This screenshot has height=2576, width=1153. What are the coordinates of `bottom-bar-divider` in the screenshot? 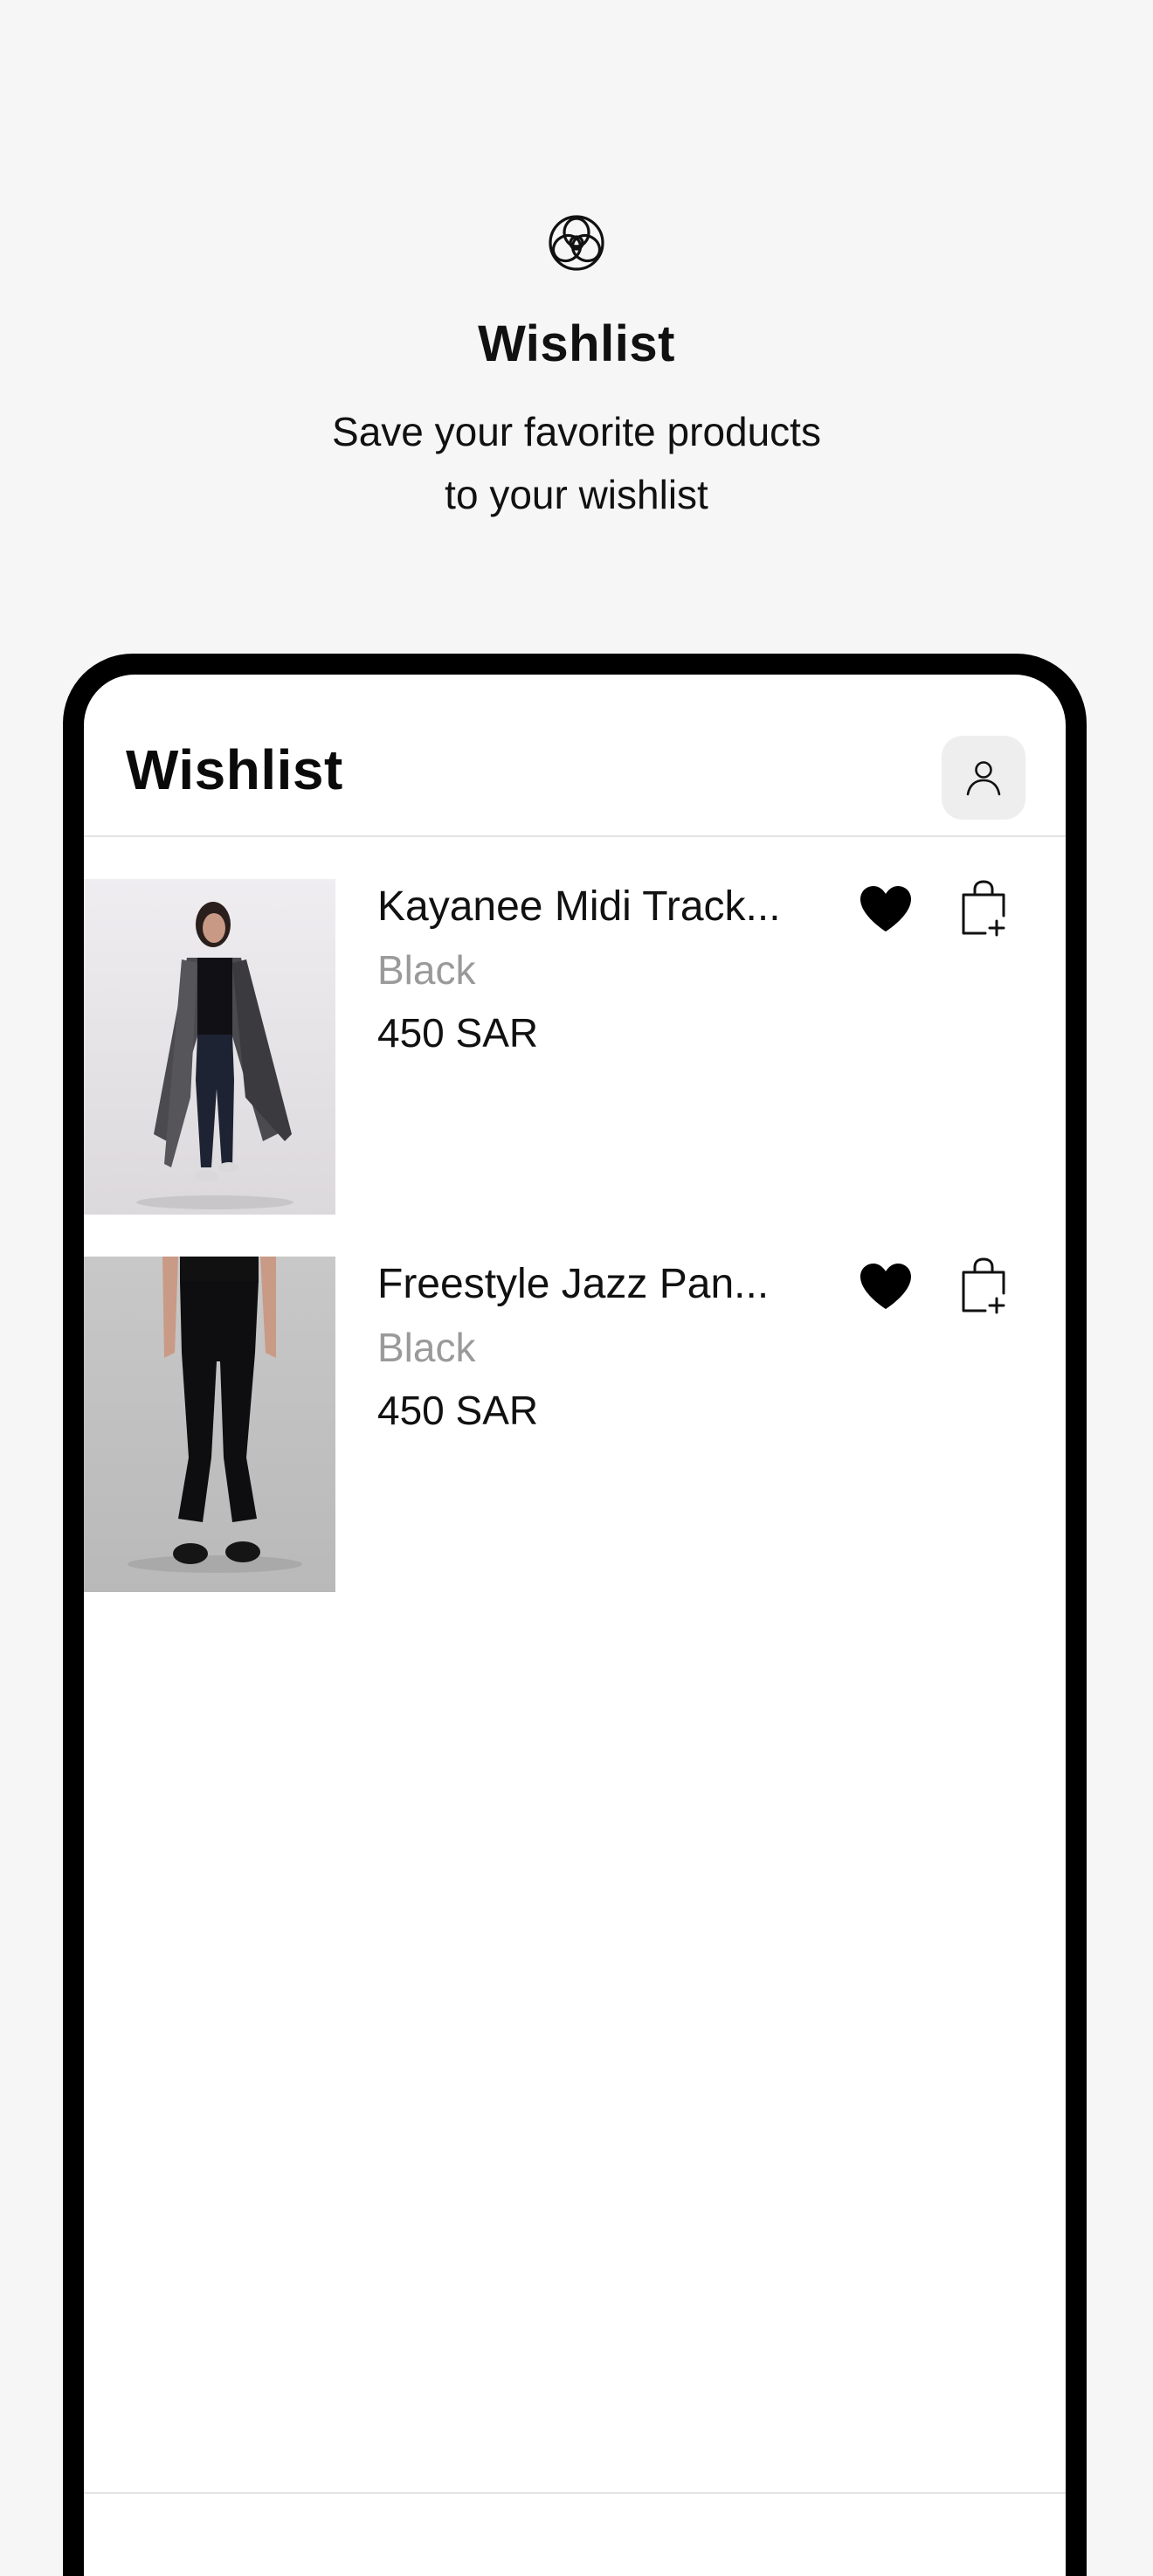 It's located at (575, 2493).